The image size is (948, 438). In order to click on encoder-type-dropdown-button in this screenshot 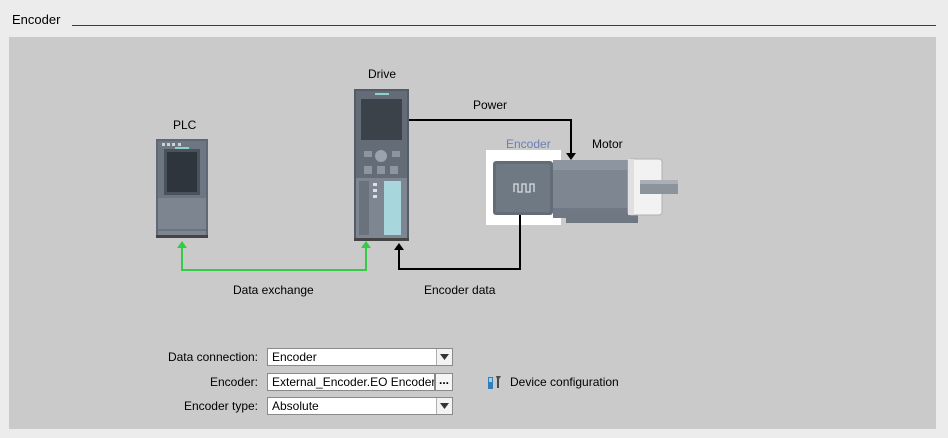, I will do `click(444, 406)`.